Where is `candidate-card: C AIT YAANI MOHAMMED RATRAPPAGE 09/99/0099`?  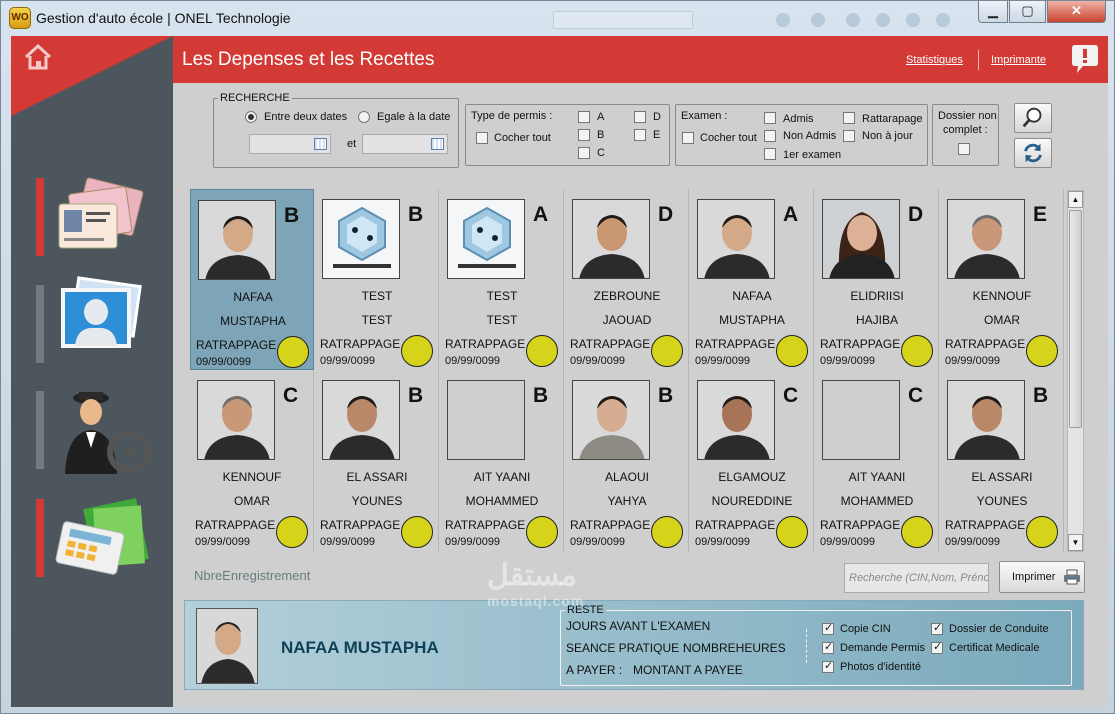 candidate-card: C AIT YAANI MOHAMMED RATRAPPAGE 09/99/0099 is located at coordinates (877, 460).